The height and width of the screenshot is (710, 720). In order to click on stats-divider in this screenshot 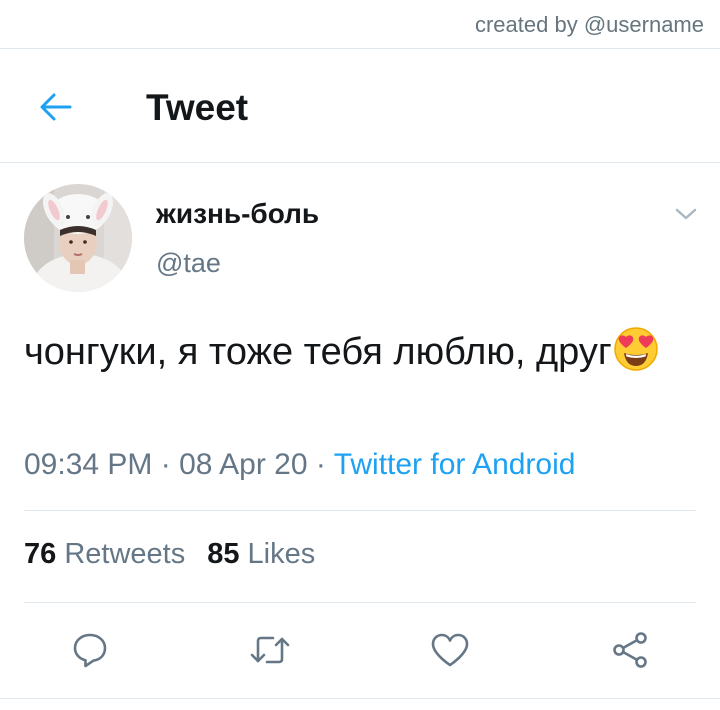, I will do `click(360, 602)`.